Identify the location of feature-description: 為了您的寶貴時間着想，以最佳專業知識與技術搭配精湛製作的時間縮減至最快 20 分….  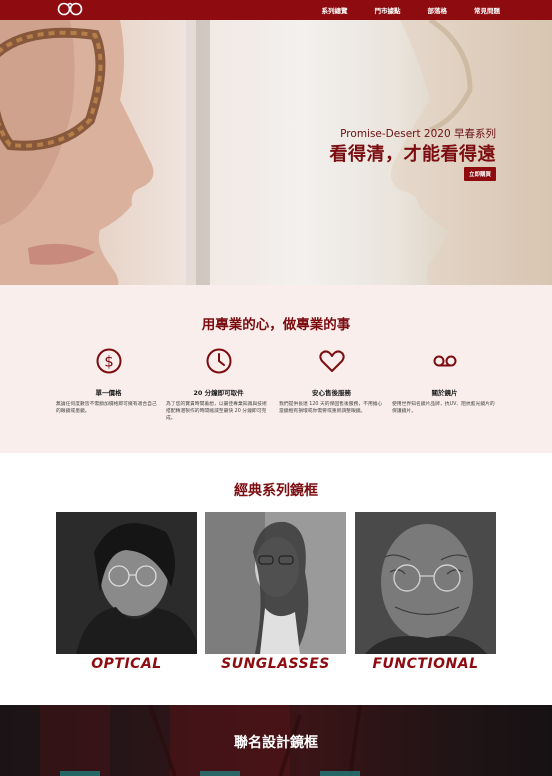
(216, 411).